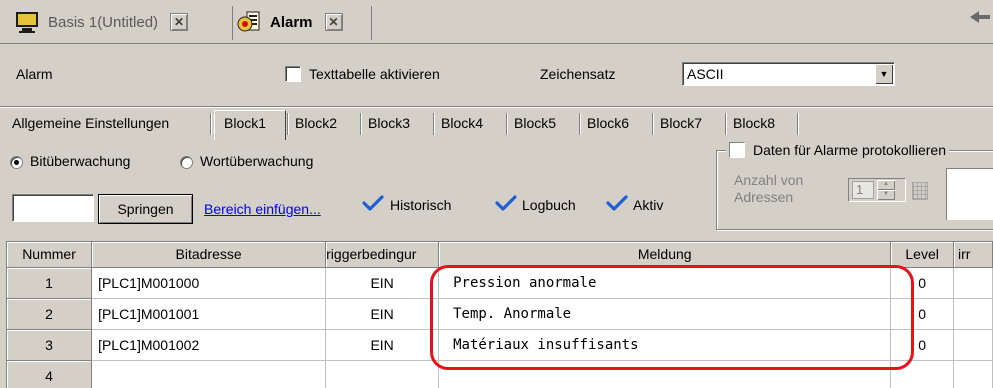  What do you see at coordinates (922, 374) in the screenshot?
I see `cell-level` at bounding box center [922, 374].